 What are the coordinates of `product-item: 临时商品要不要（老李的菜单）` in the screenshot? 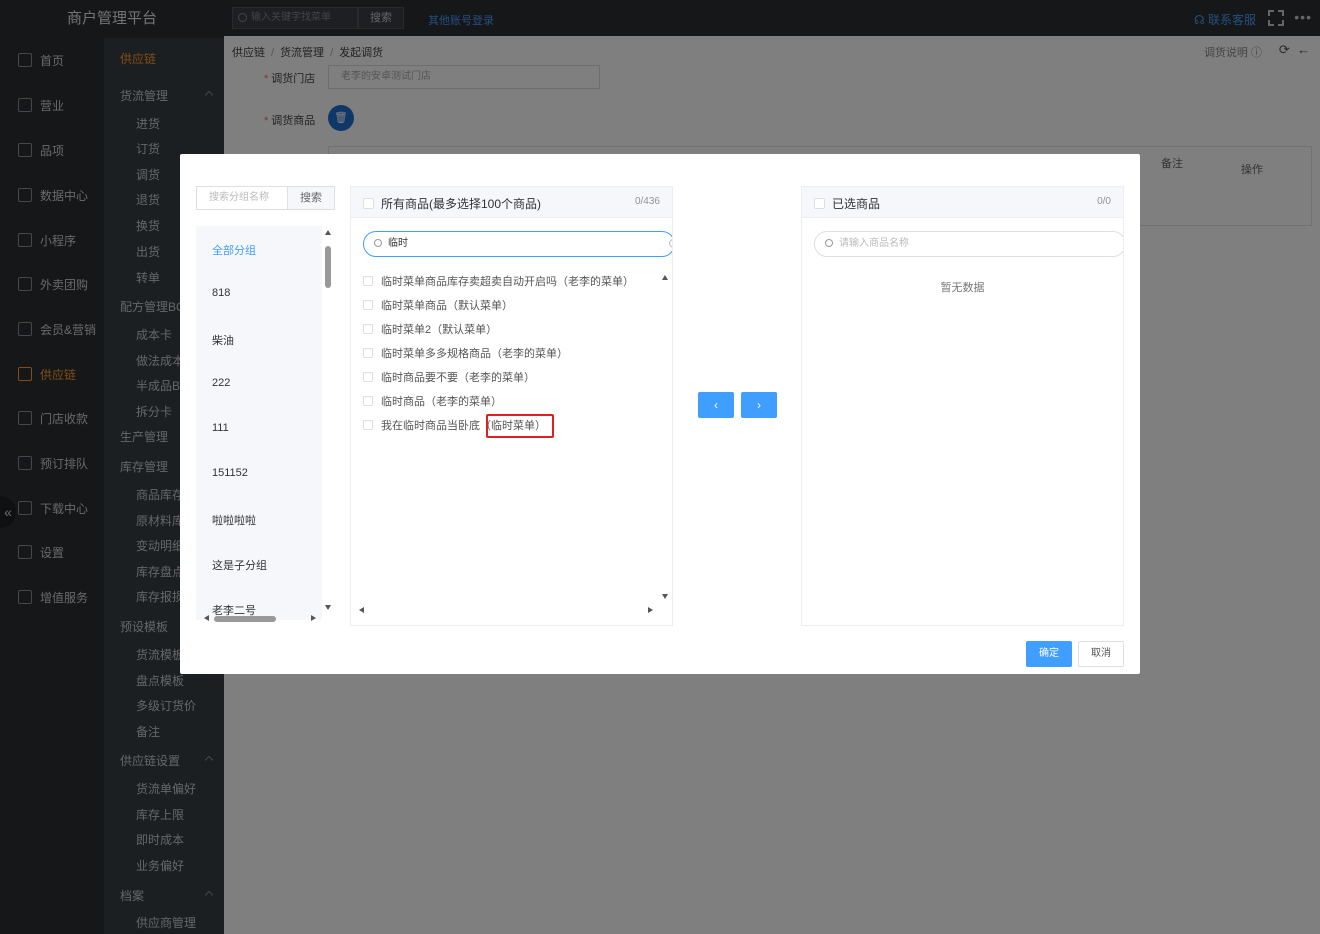 It's located at (449, 377).